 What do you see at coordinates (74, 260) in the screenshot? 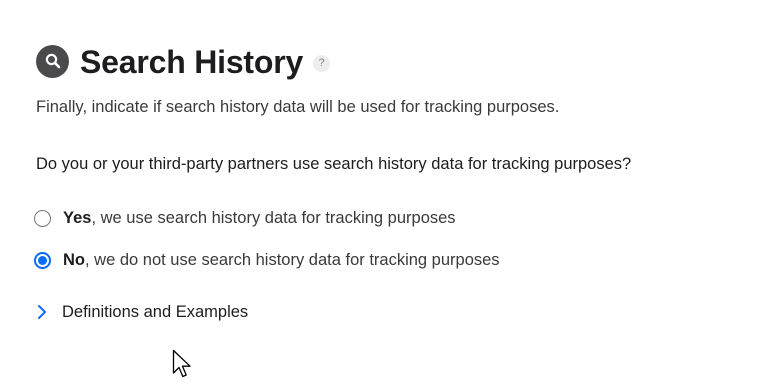
I see `option-no-strong: No` at bounding box center [74, 260].